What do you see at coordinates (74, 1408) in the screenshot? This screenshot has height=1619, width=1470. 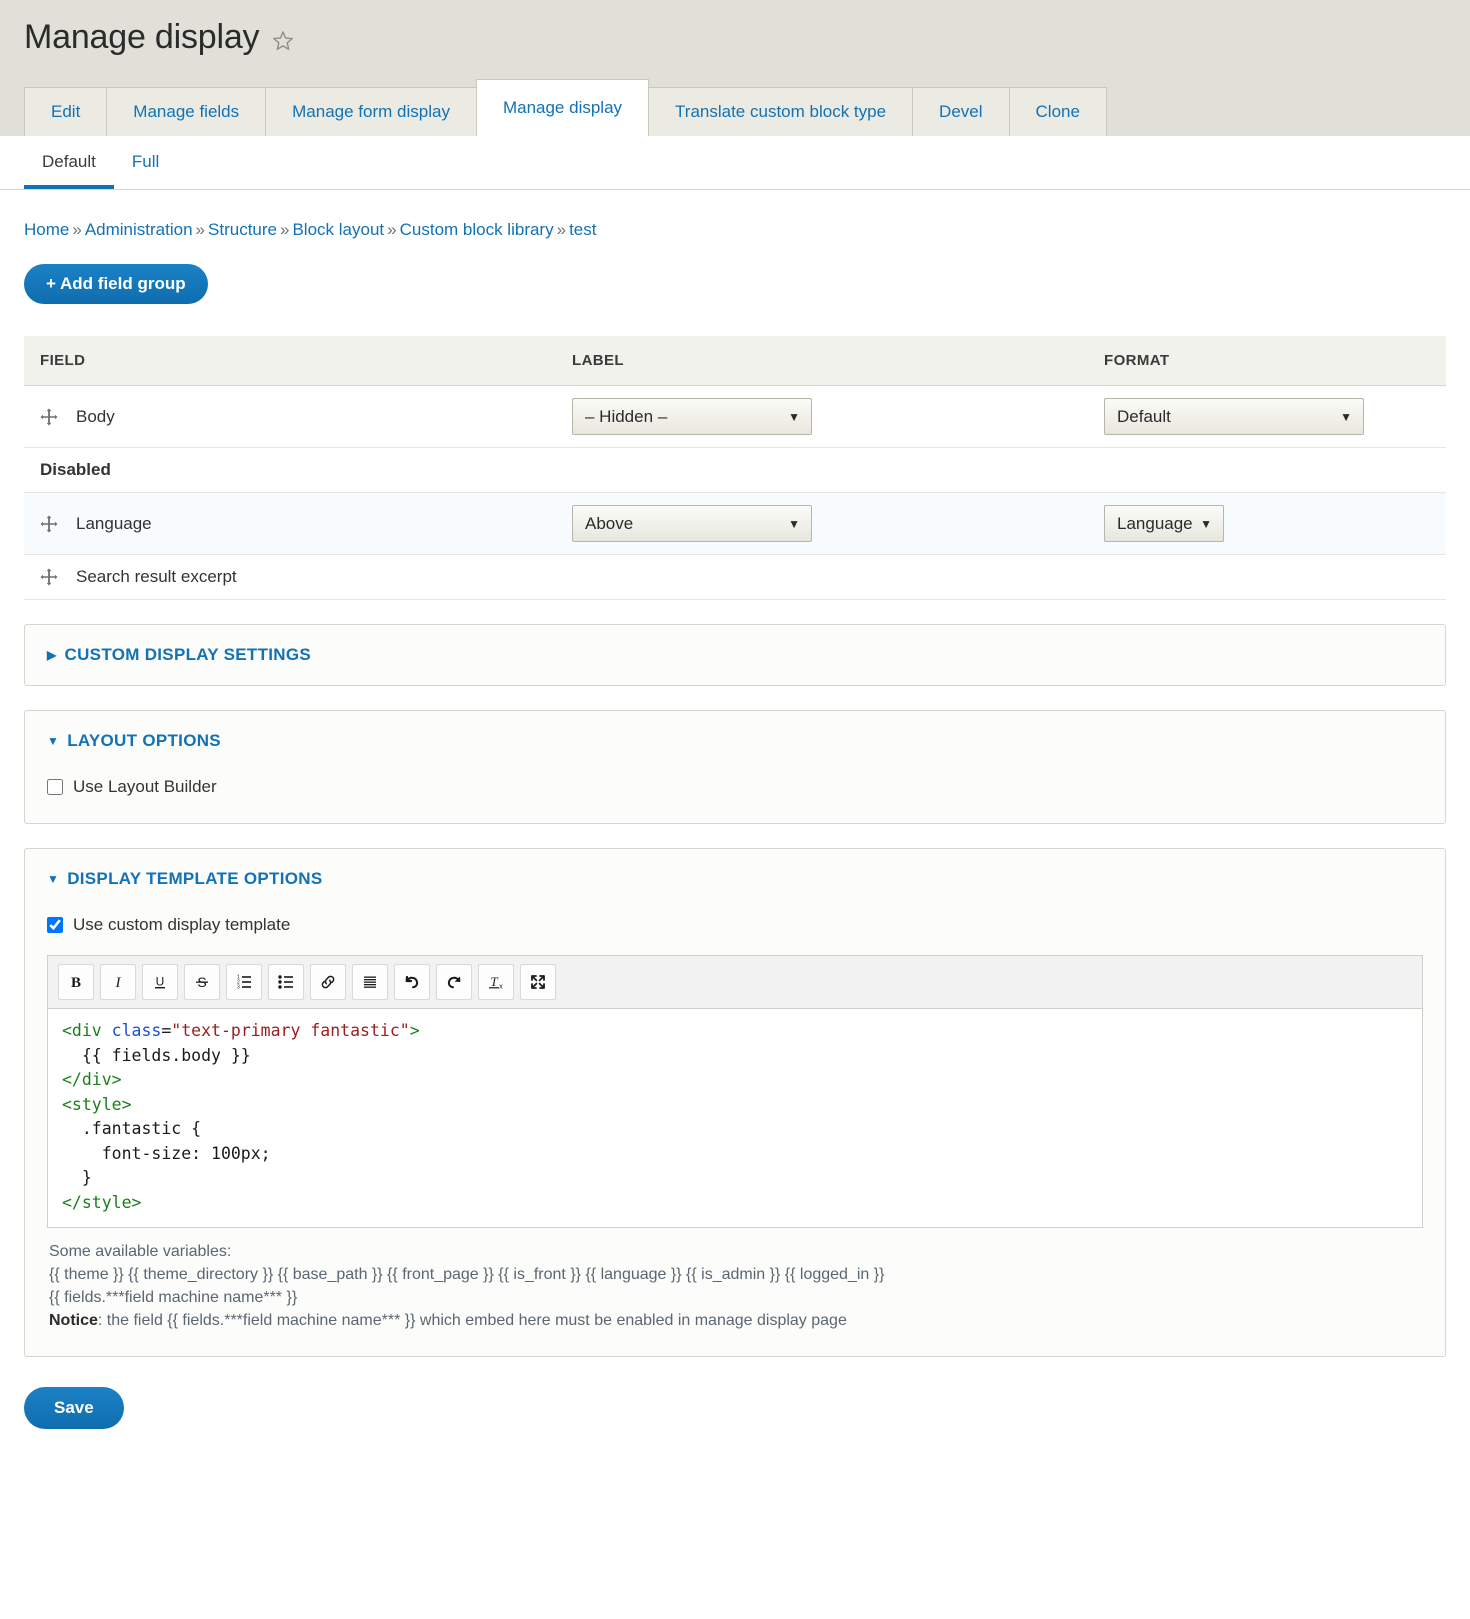 I see `save-button: Save` at bounding box center [74, 1408].